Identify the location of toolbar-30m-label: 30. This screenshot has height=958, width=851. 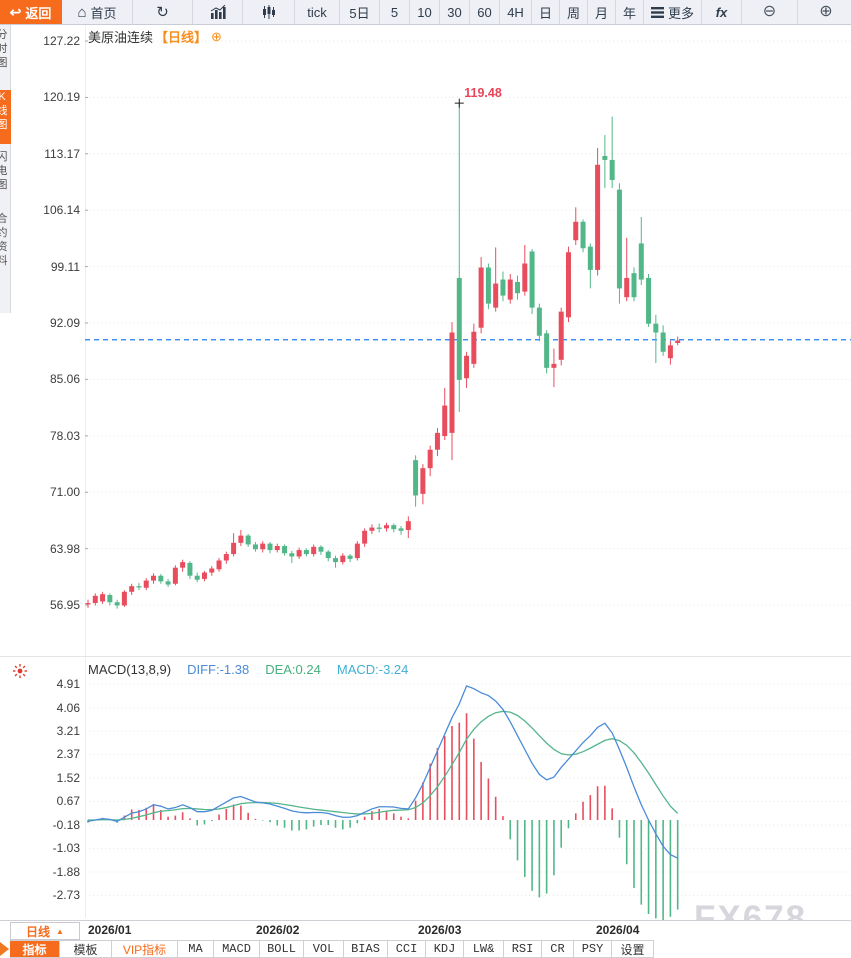
(454, 12).